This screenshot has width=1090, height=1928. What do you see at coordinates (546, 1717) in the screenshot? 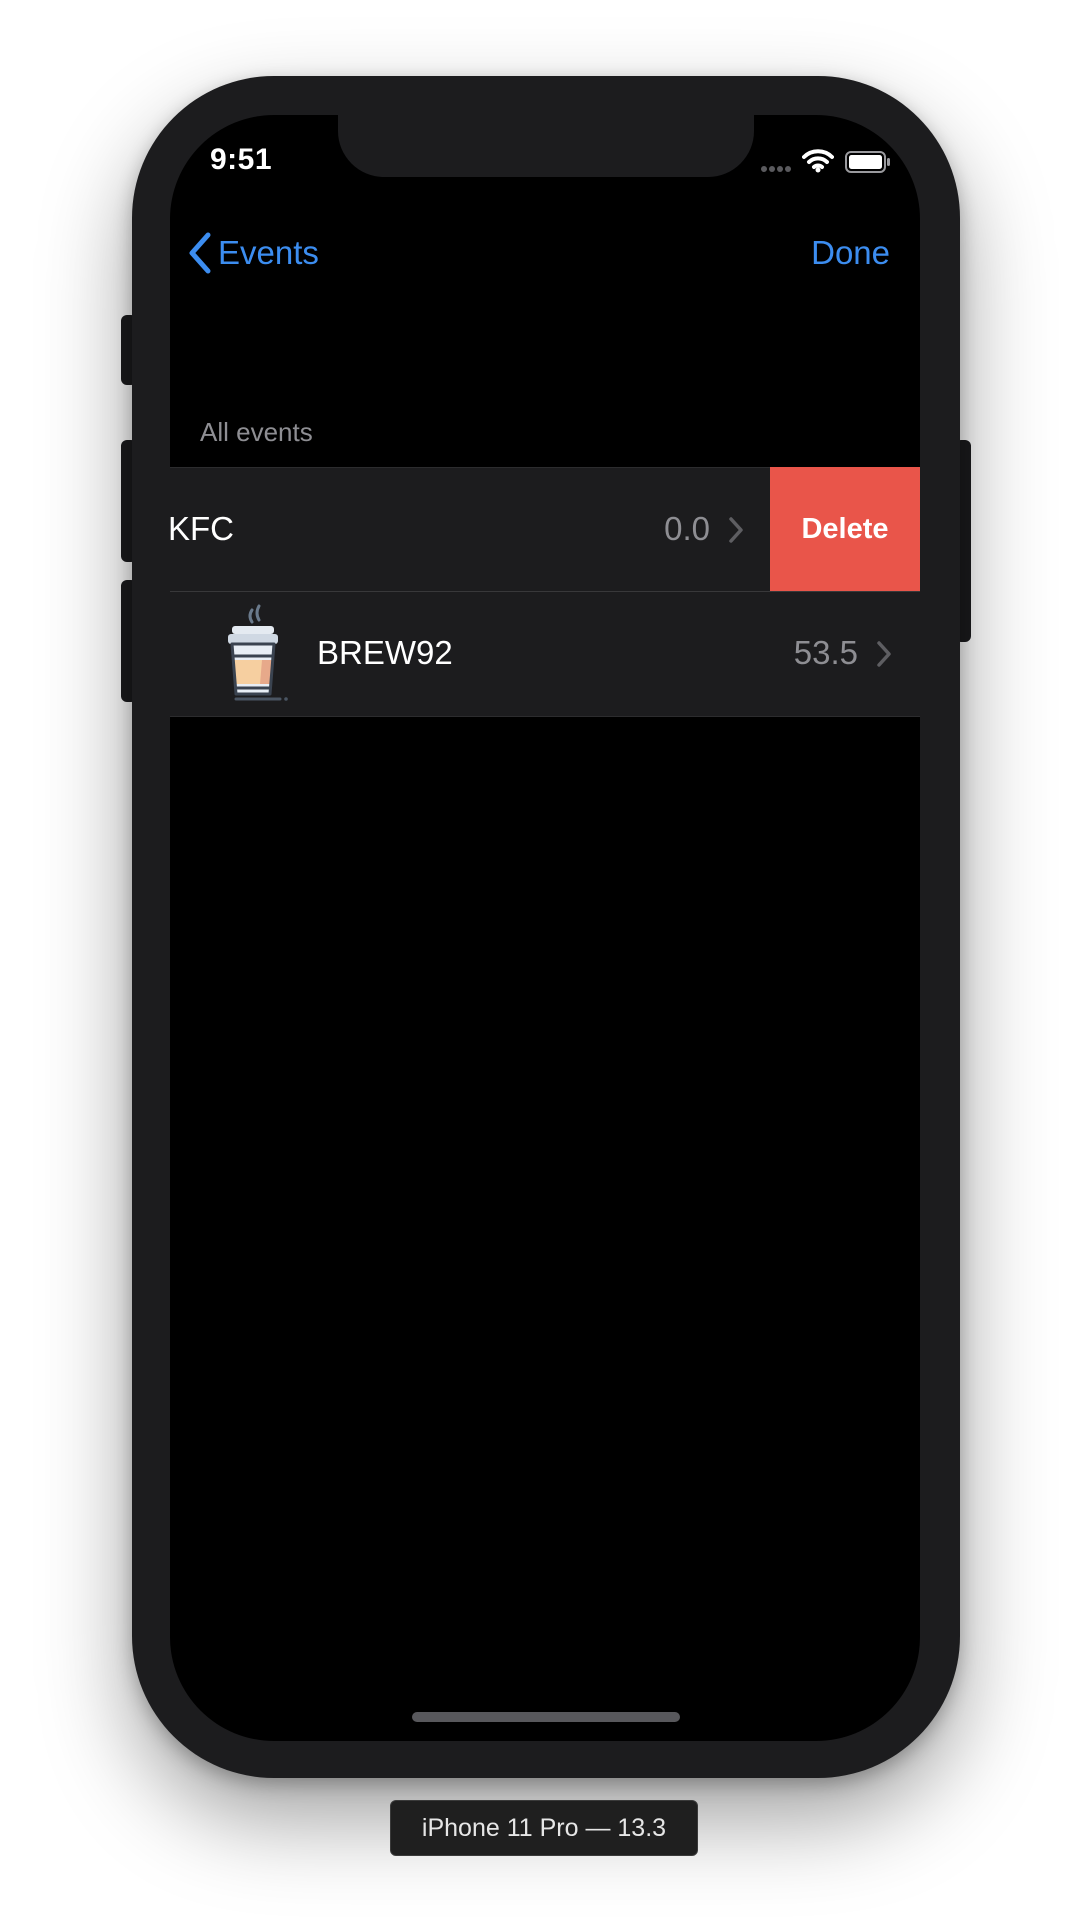
I see `home-indicator` at bounding box center [546, 1717].